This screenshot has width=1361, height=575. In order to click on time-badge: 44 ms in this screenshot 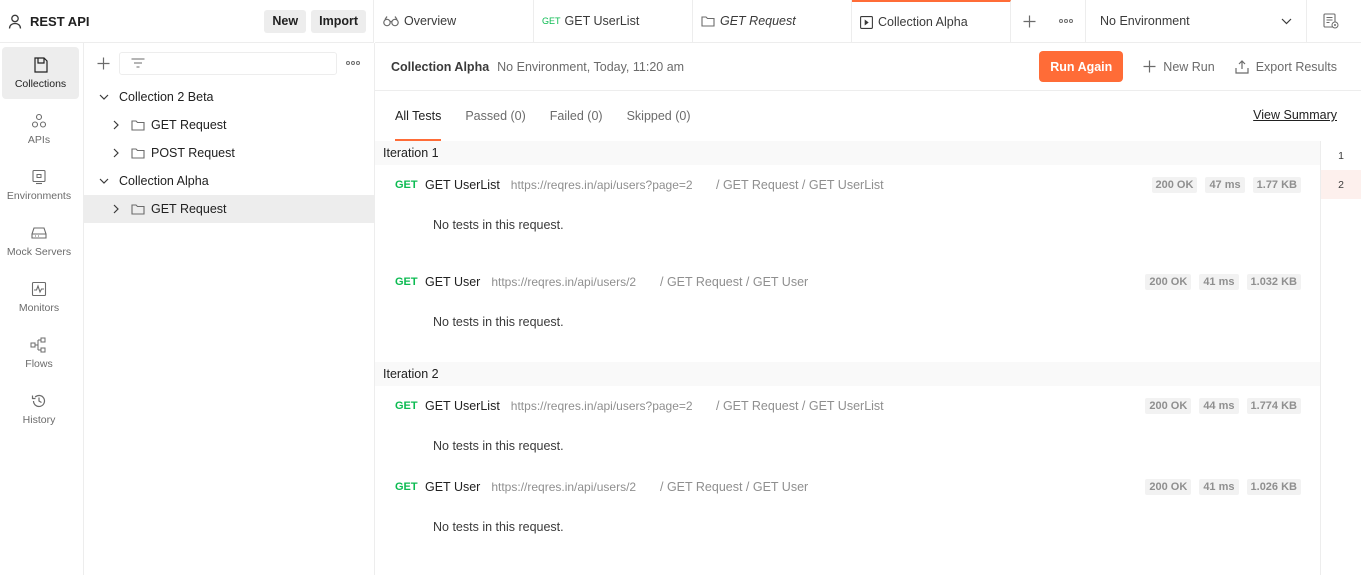, I will do `click(1219, 406)`.